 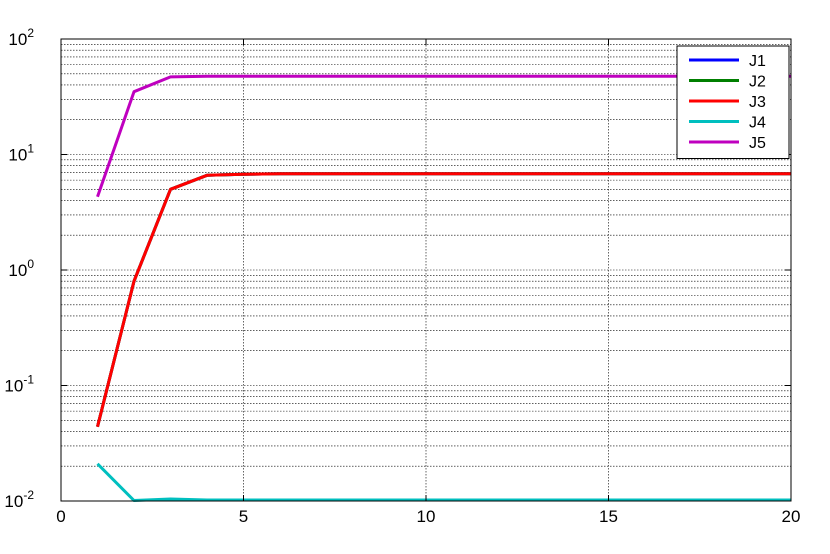 What do you see at coordinates (757, 61) in the screenshot?
I see `legend-label-j1: J1` at bounding box center [757, 61].